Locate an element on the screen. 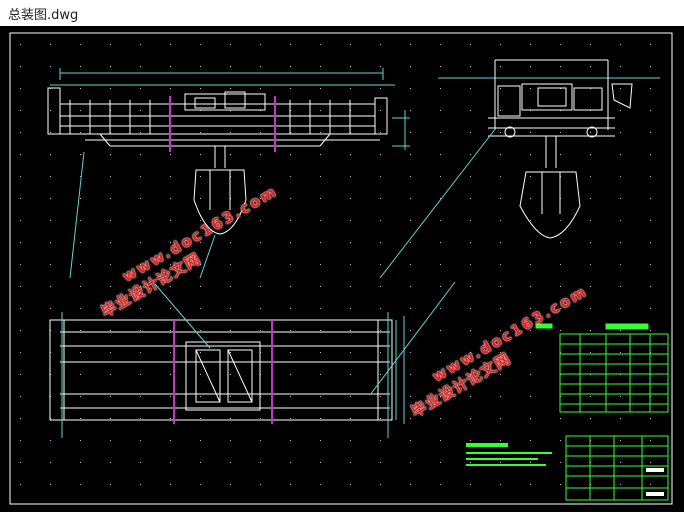 The width and height of the screenshot is (684, 512). technical-notes is located at coordinates (509, 454).